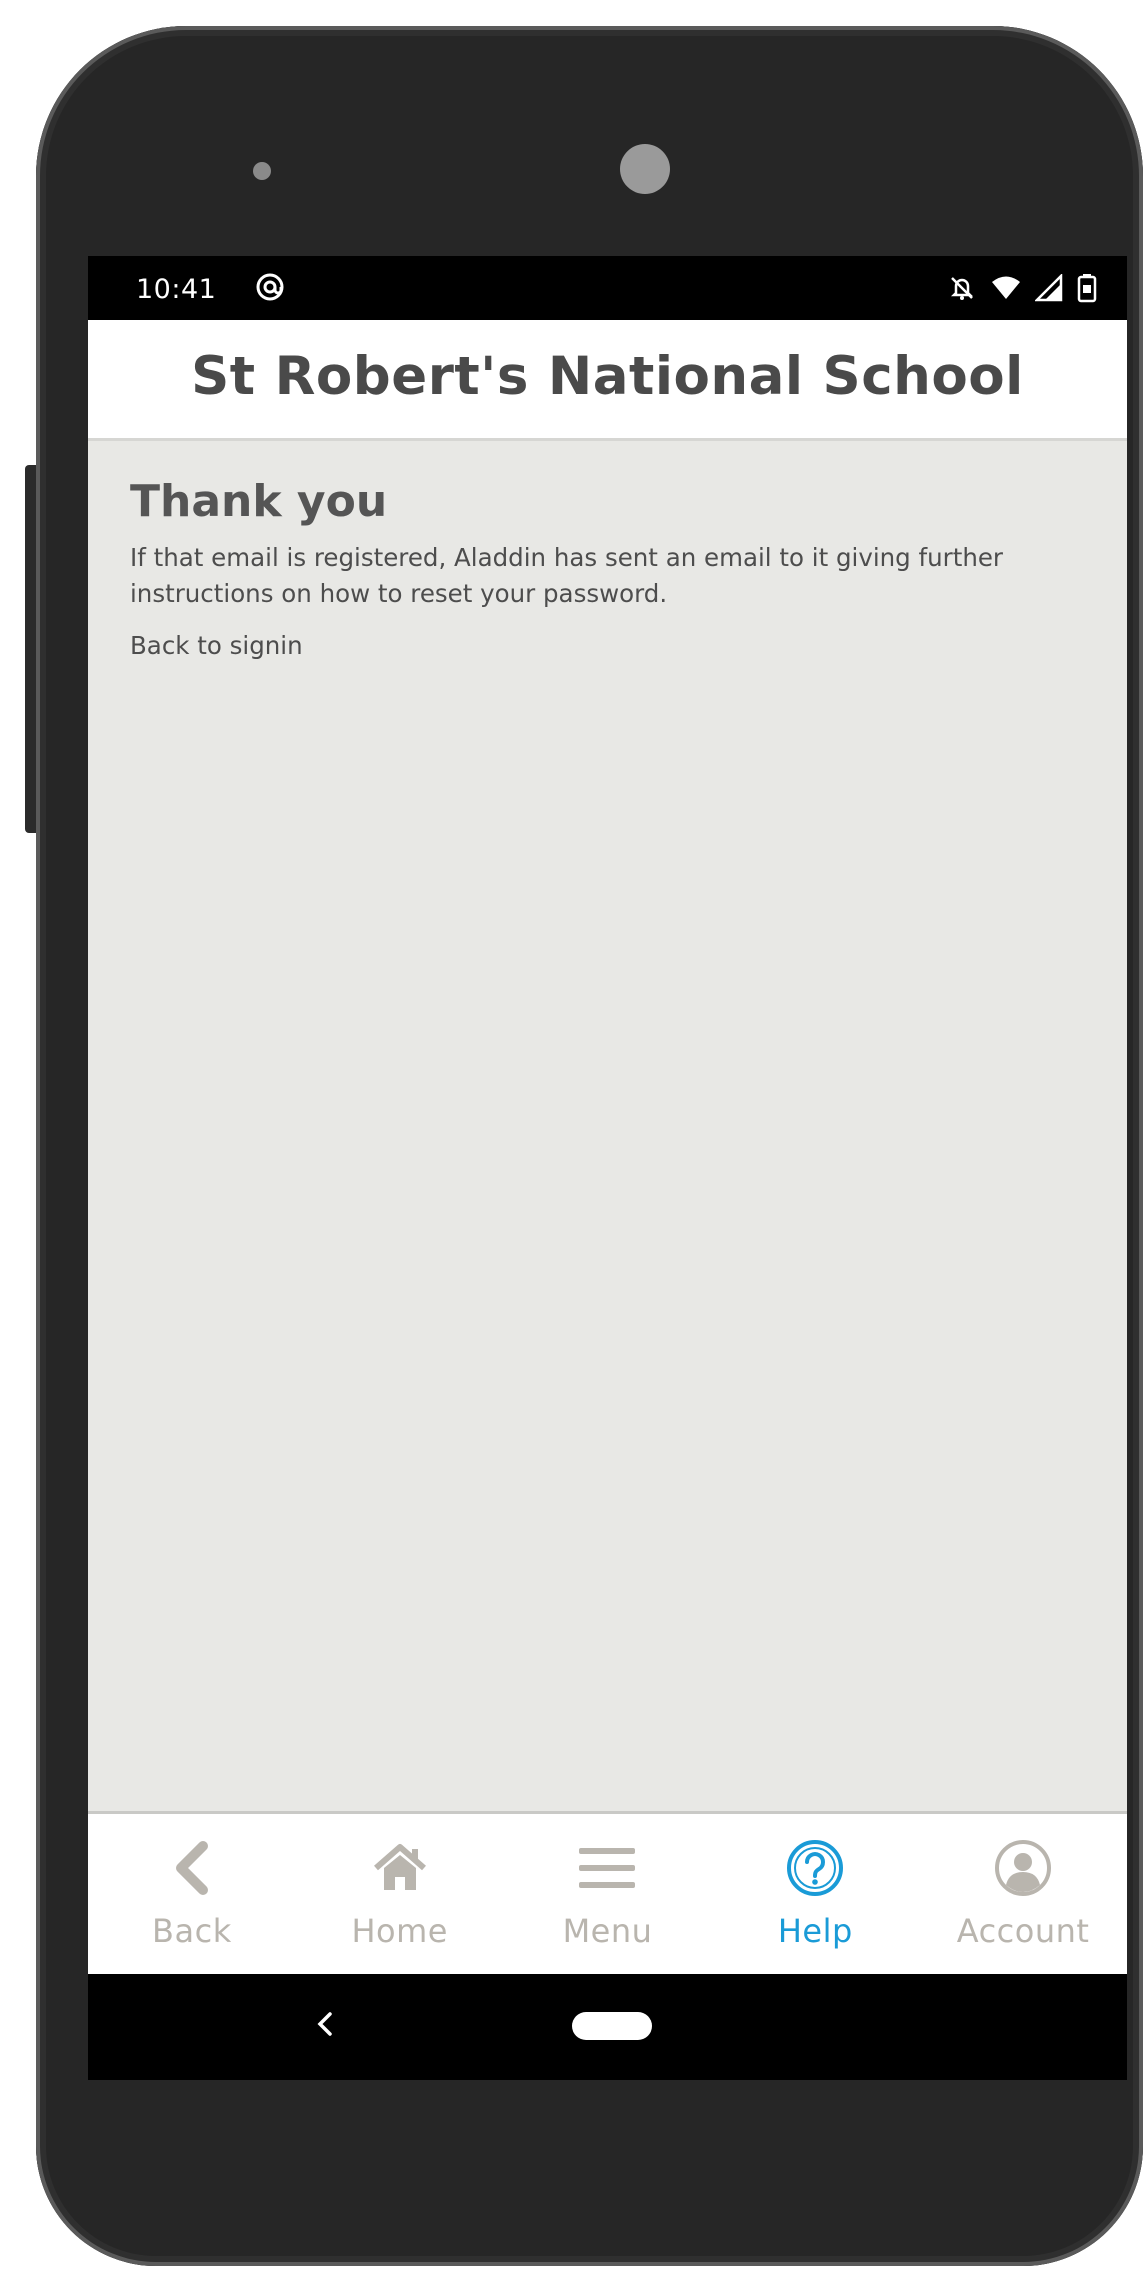 The height and width of the screenshot is (2279, 1143). What do you see at coordinates (815, 1931) in the screenshot?
I see `tab-help-label: Help` at bounding box center [815, 1931].